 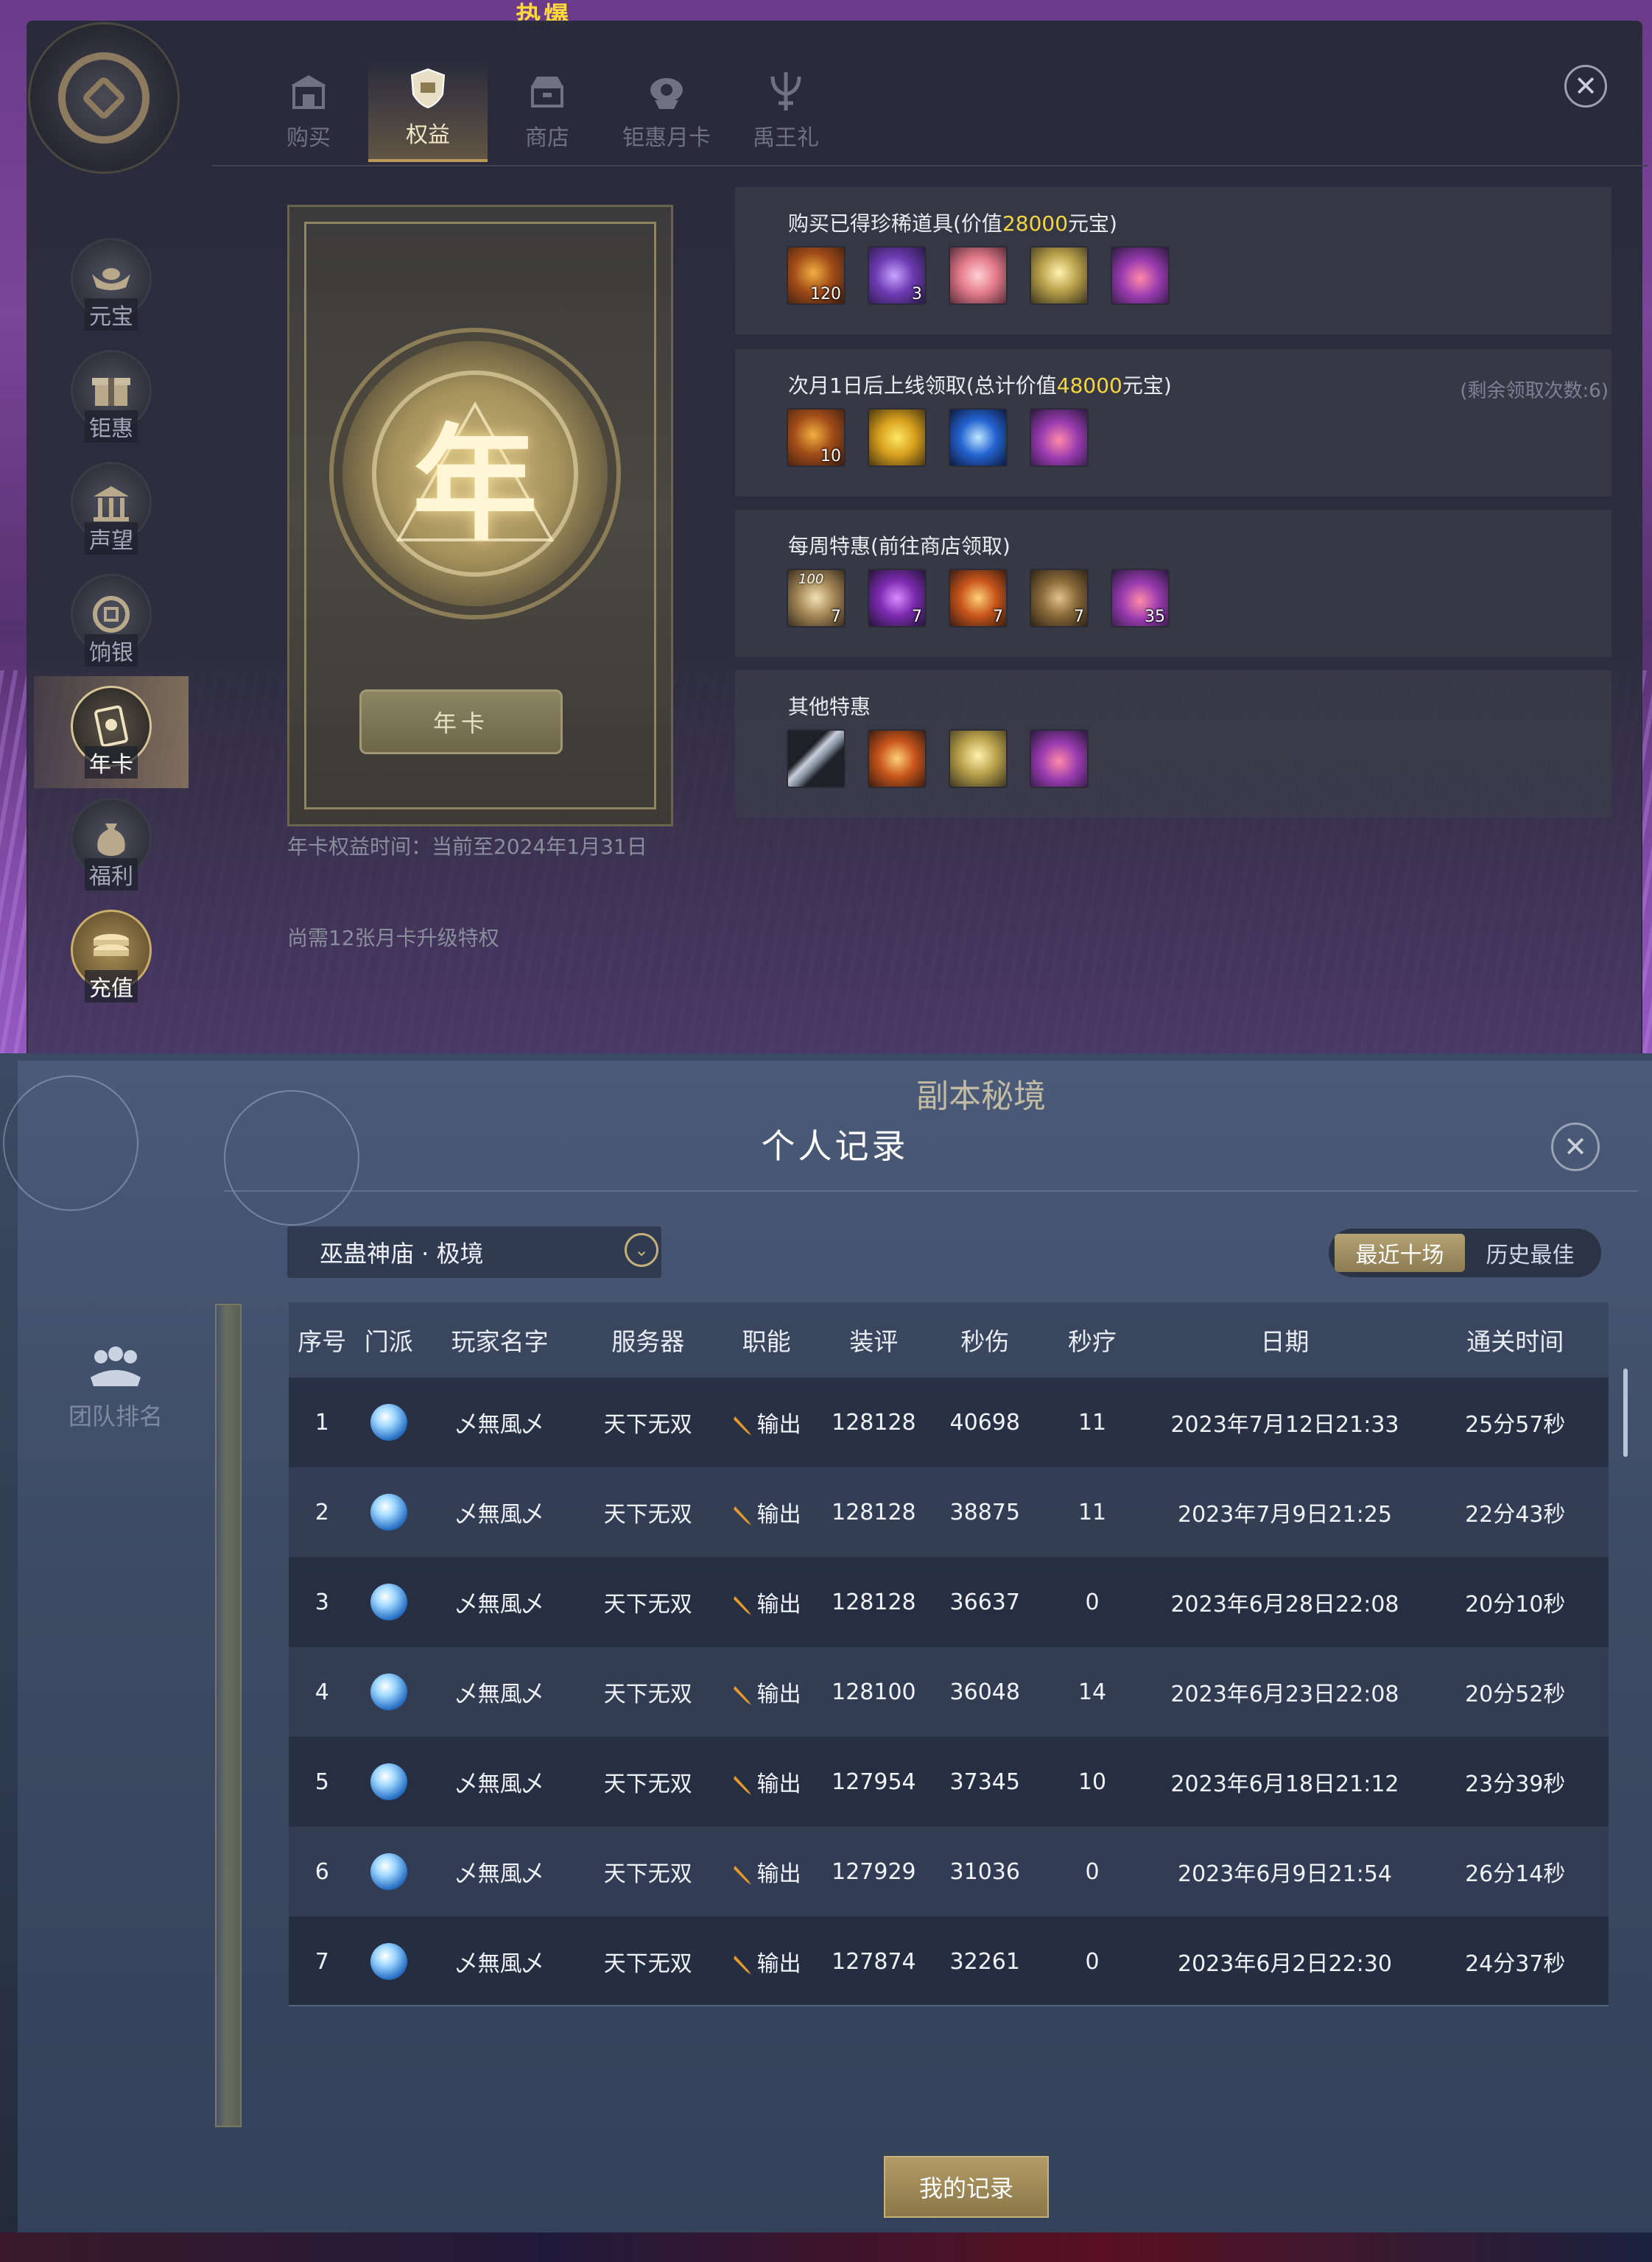 I want to click on dps-value: 36048, so click(x=984, y=1692).